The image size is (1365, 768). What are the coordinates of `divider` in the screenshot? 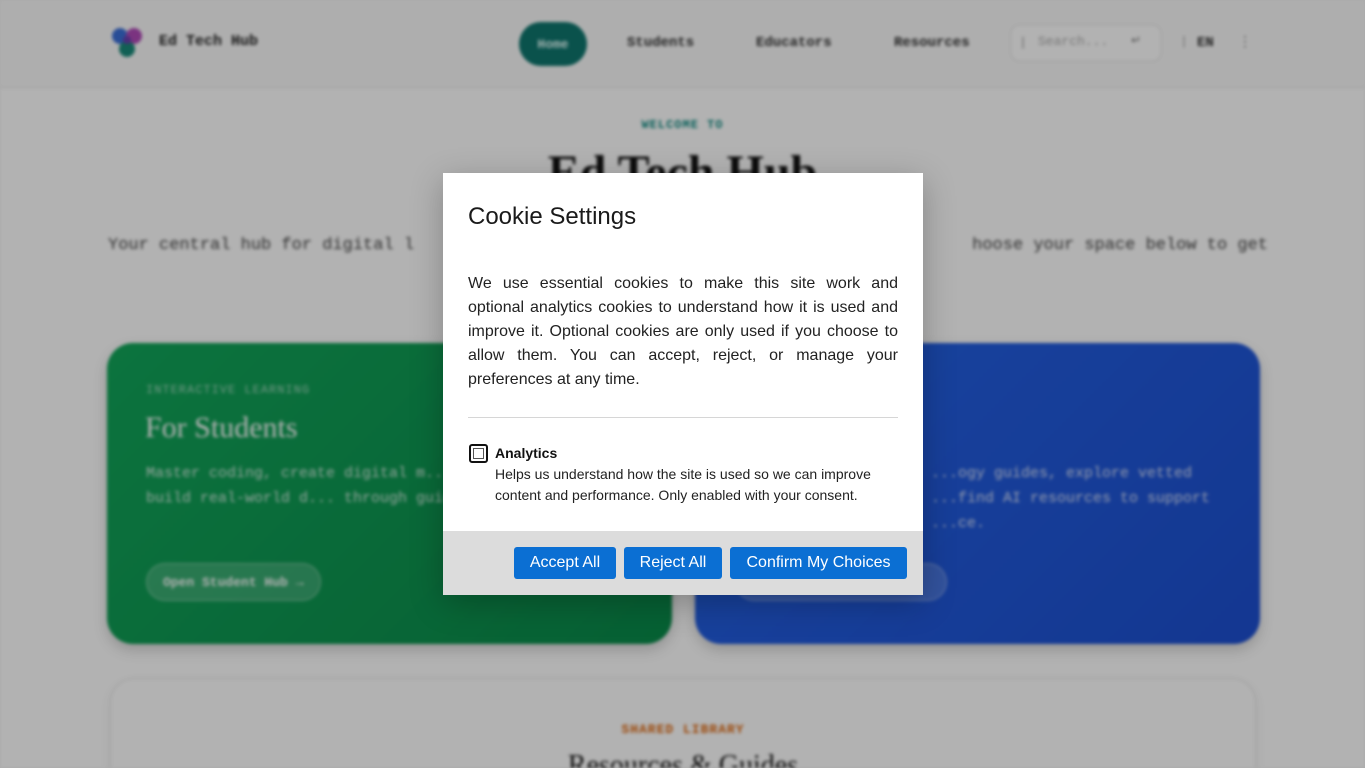 It's located at (683, 417).